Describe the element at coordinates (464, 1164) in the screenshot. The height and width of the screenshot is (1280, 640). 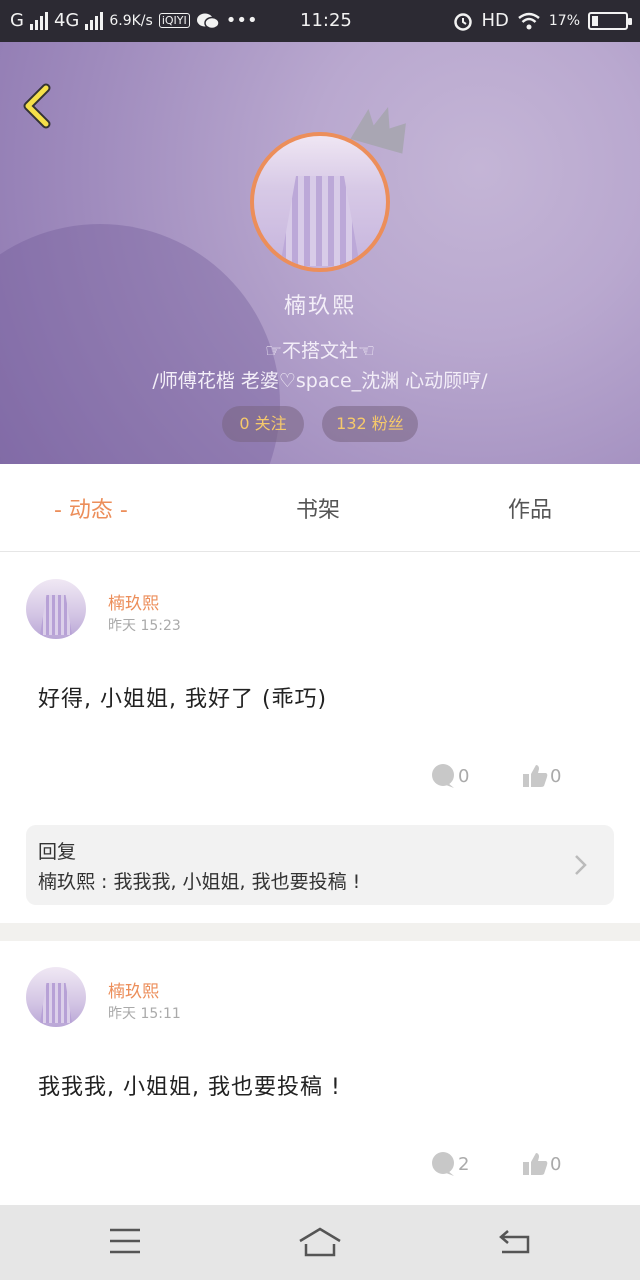
I see `comment-count: 2` at that location.